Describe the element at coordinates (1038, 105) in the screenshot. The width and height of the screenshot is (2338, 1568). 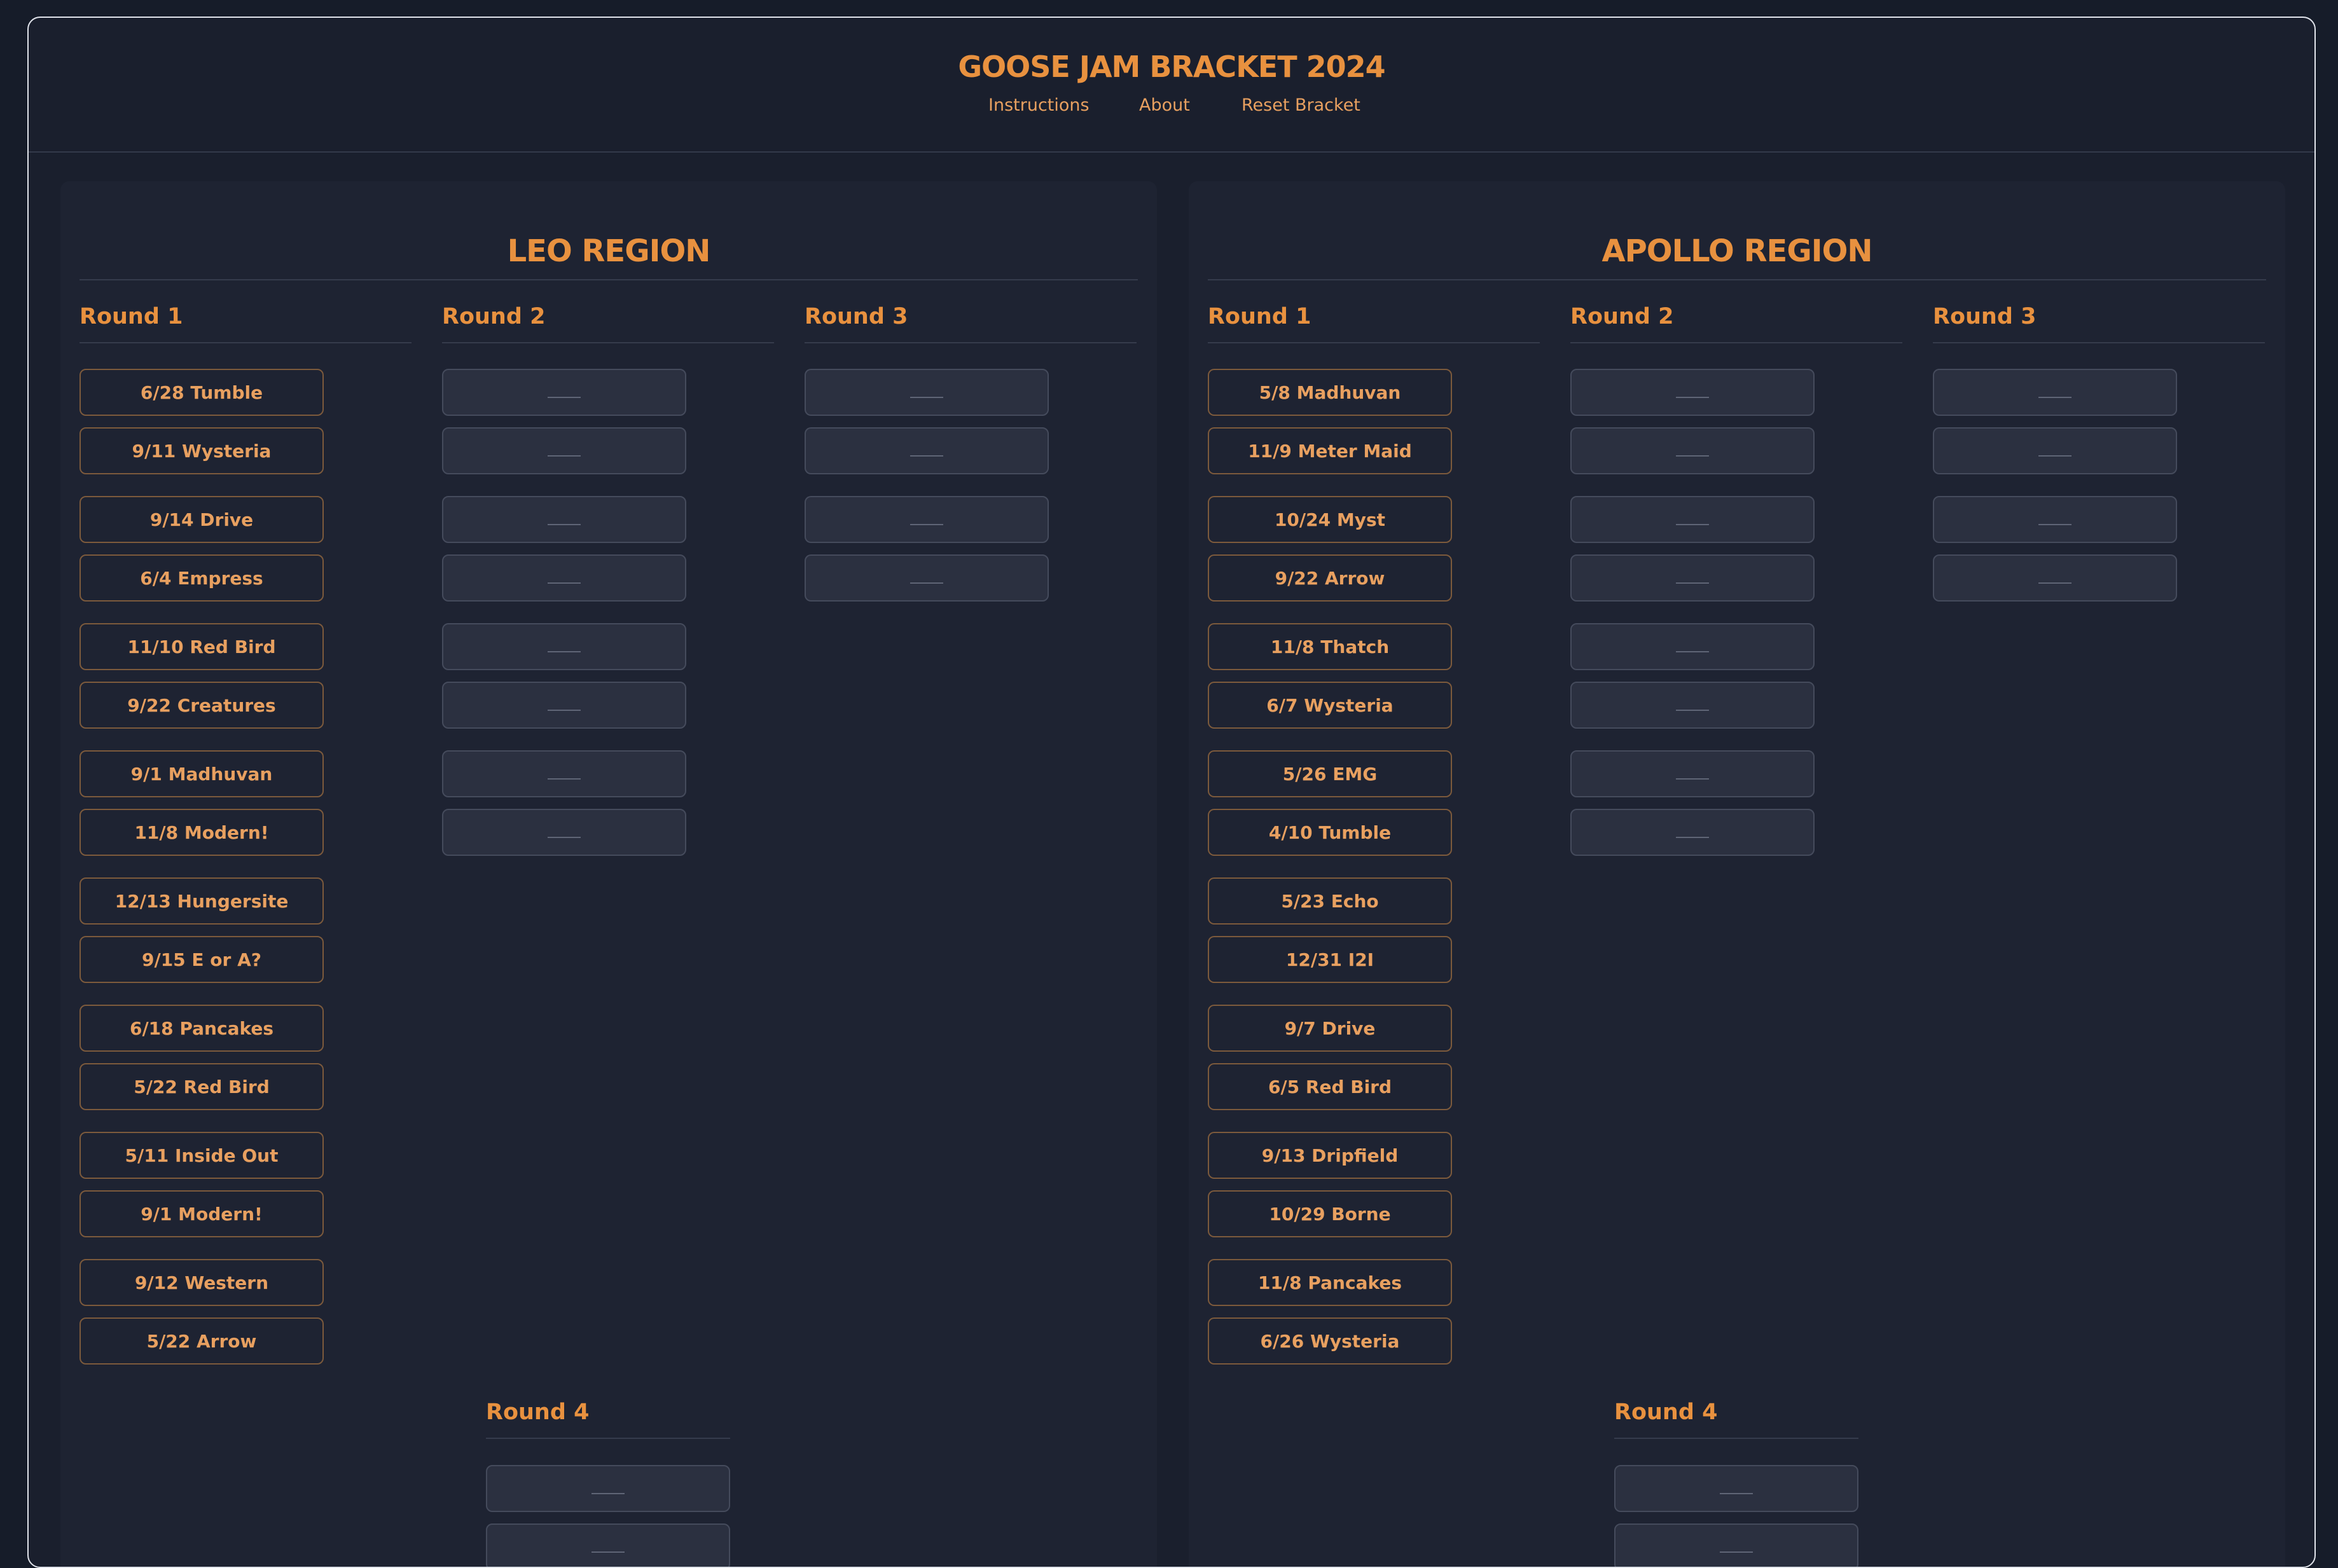
I see `instructions-link: Instructions` at that location.